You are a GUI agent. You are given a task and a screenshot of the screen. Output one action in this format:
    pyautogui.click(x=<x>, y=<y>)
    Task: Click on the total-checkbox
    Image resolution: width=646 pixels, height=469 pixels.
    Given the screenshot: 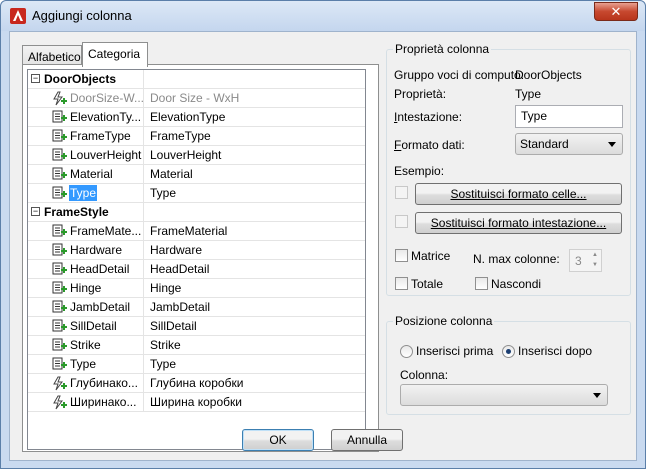 What is the action you would take?
    pyautogui.click(x=401, y=283)
    